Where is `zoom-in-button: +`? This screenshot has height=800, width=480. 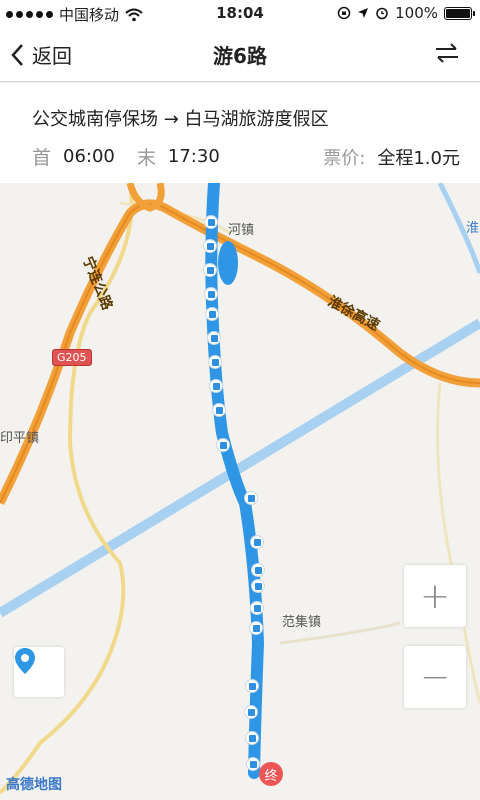 zoom-in-button: + is located at coordinates (435, 596).